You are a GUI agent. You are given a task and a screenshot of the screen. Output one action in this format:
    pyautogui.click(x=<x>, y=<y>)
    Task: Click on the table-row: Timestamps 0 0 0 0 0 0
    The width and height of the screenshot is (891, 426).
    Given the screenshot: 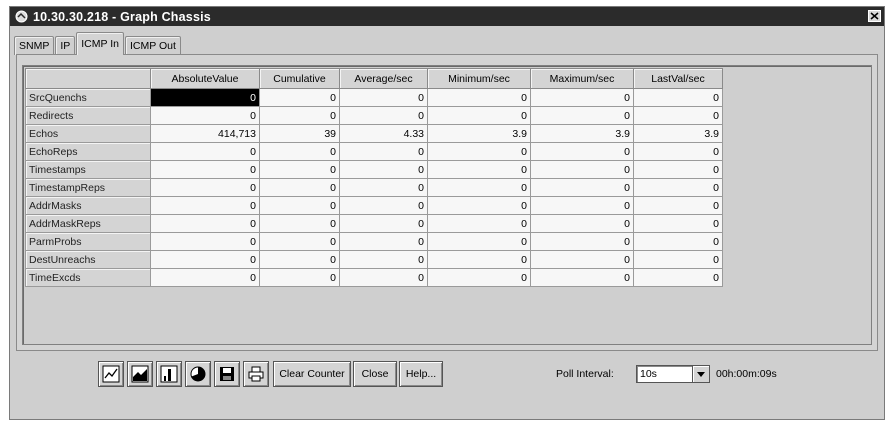 What is the action you would take?
    pyautogui.click(x=374, y=169)
    